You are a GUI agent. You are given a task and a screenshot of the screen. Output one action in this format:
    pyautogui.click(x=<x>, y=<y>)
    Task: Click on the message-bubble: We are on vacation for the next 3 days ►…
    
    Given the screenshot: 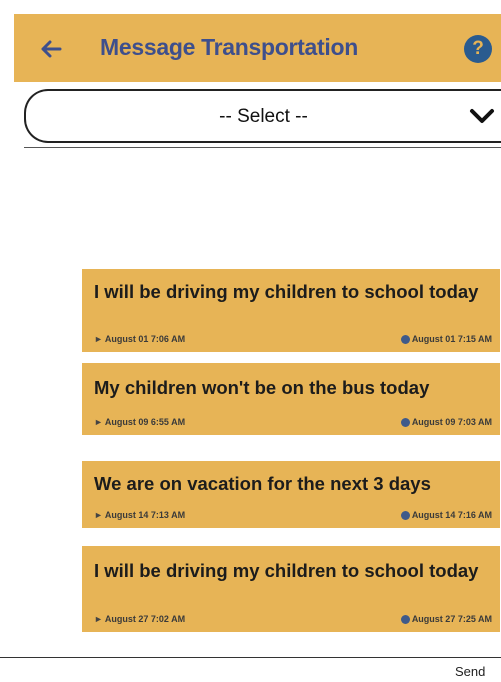 What is the action you would take?
    pyautogui.click(x=291, y=494)
    